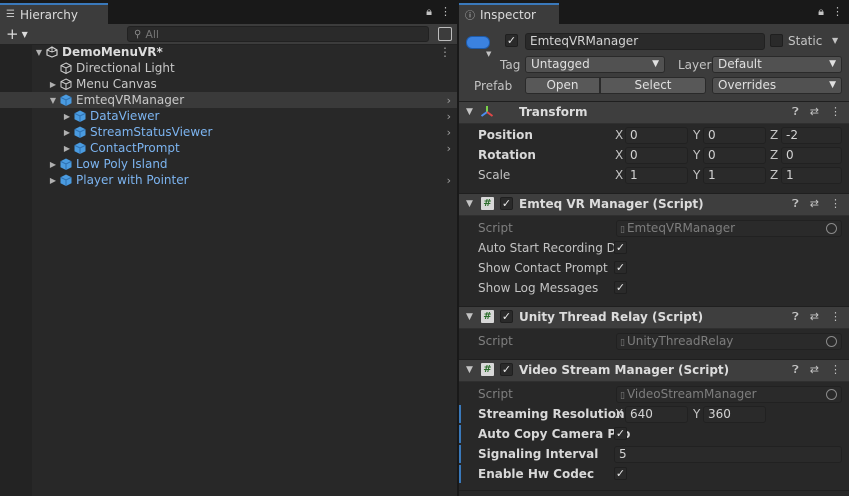  What do you see at coordinates (494, 175) in the screenshot?
I see `scale-label: Scale` at bounding box center [494, 175].